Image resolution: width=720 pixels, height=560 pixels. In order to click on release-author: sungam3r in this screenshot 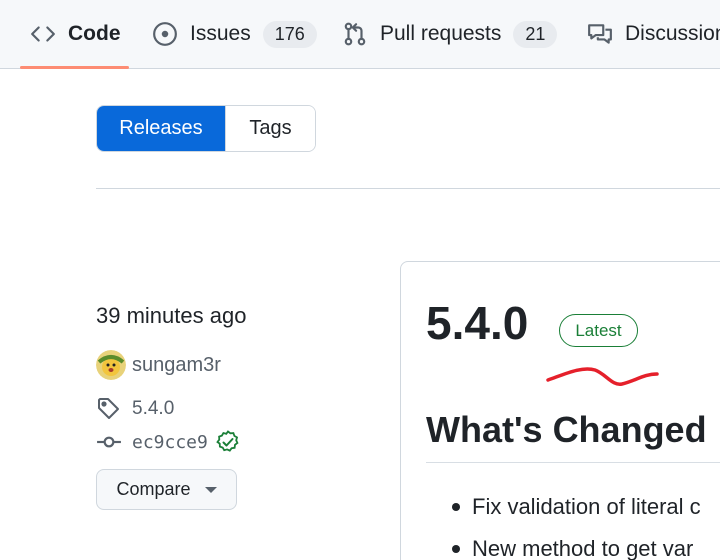, I will do `click(158, 365)`.